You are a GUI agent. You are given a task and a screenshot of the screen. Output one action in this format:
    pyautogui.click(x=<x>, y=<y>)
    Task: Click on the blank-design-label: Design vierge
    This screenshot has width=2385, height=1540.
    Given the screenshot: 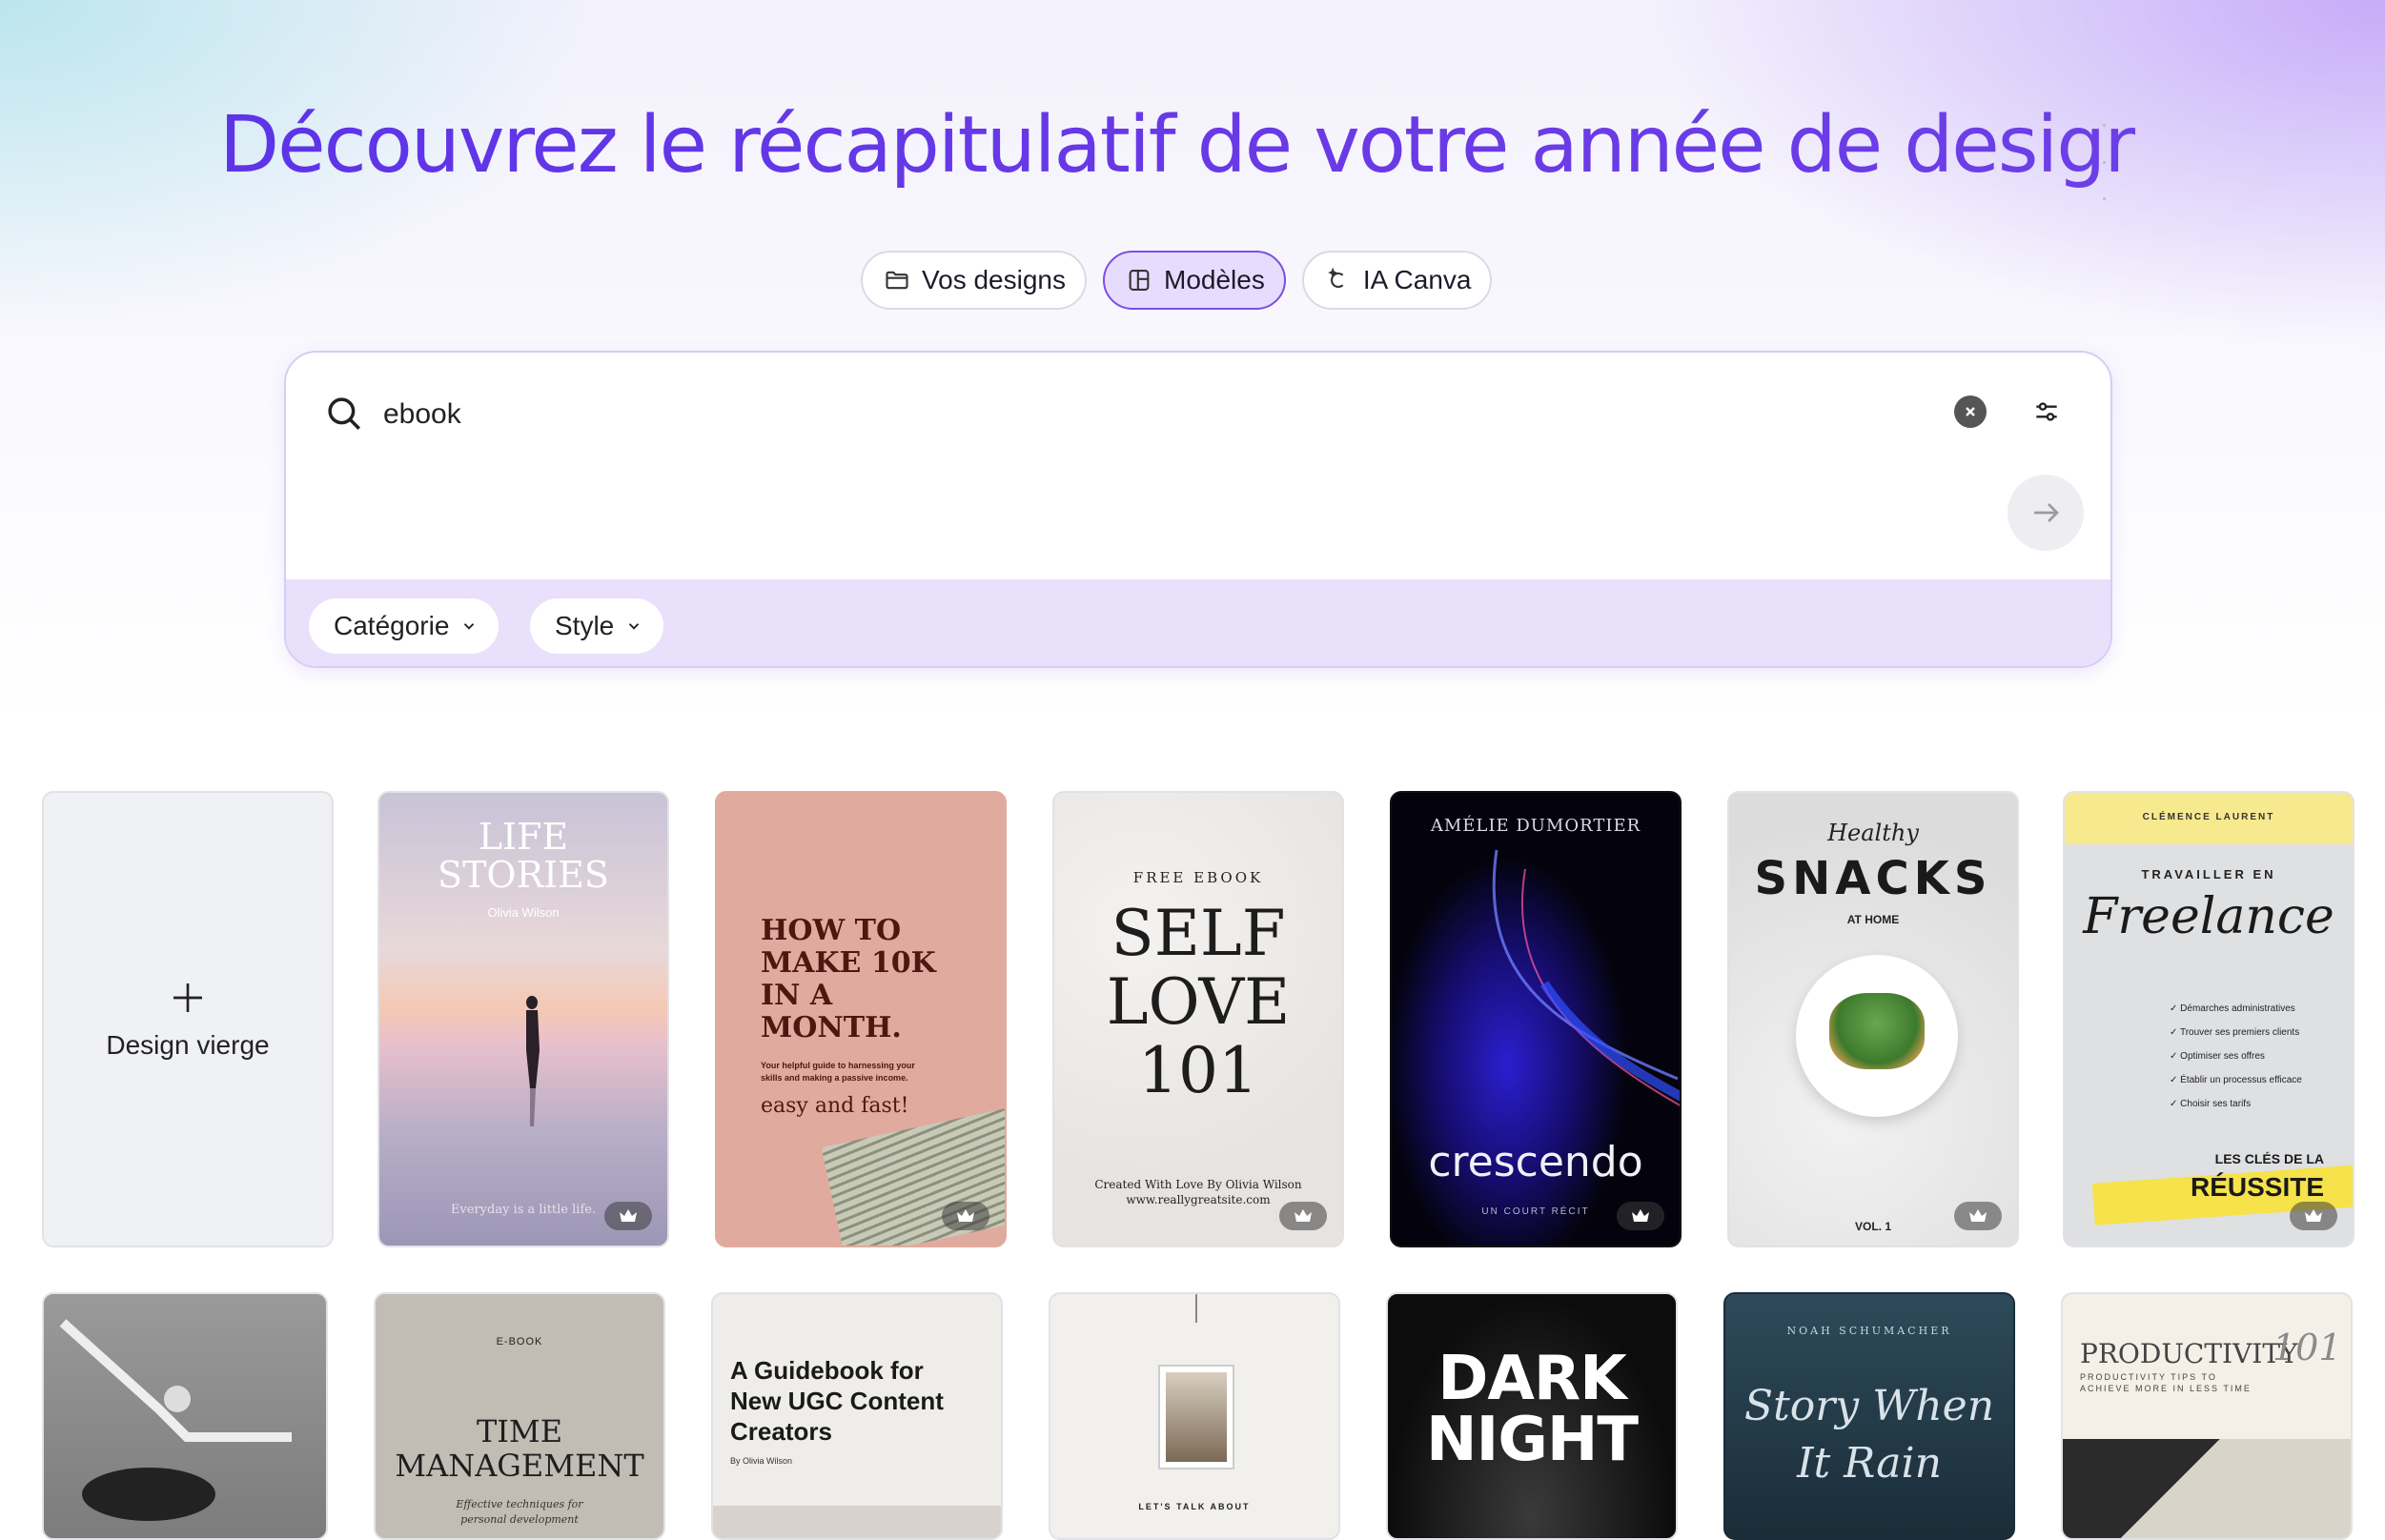 What is the action you would take?
    pyautogui.click(x=188, y=1044)
    